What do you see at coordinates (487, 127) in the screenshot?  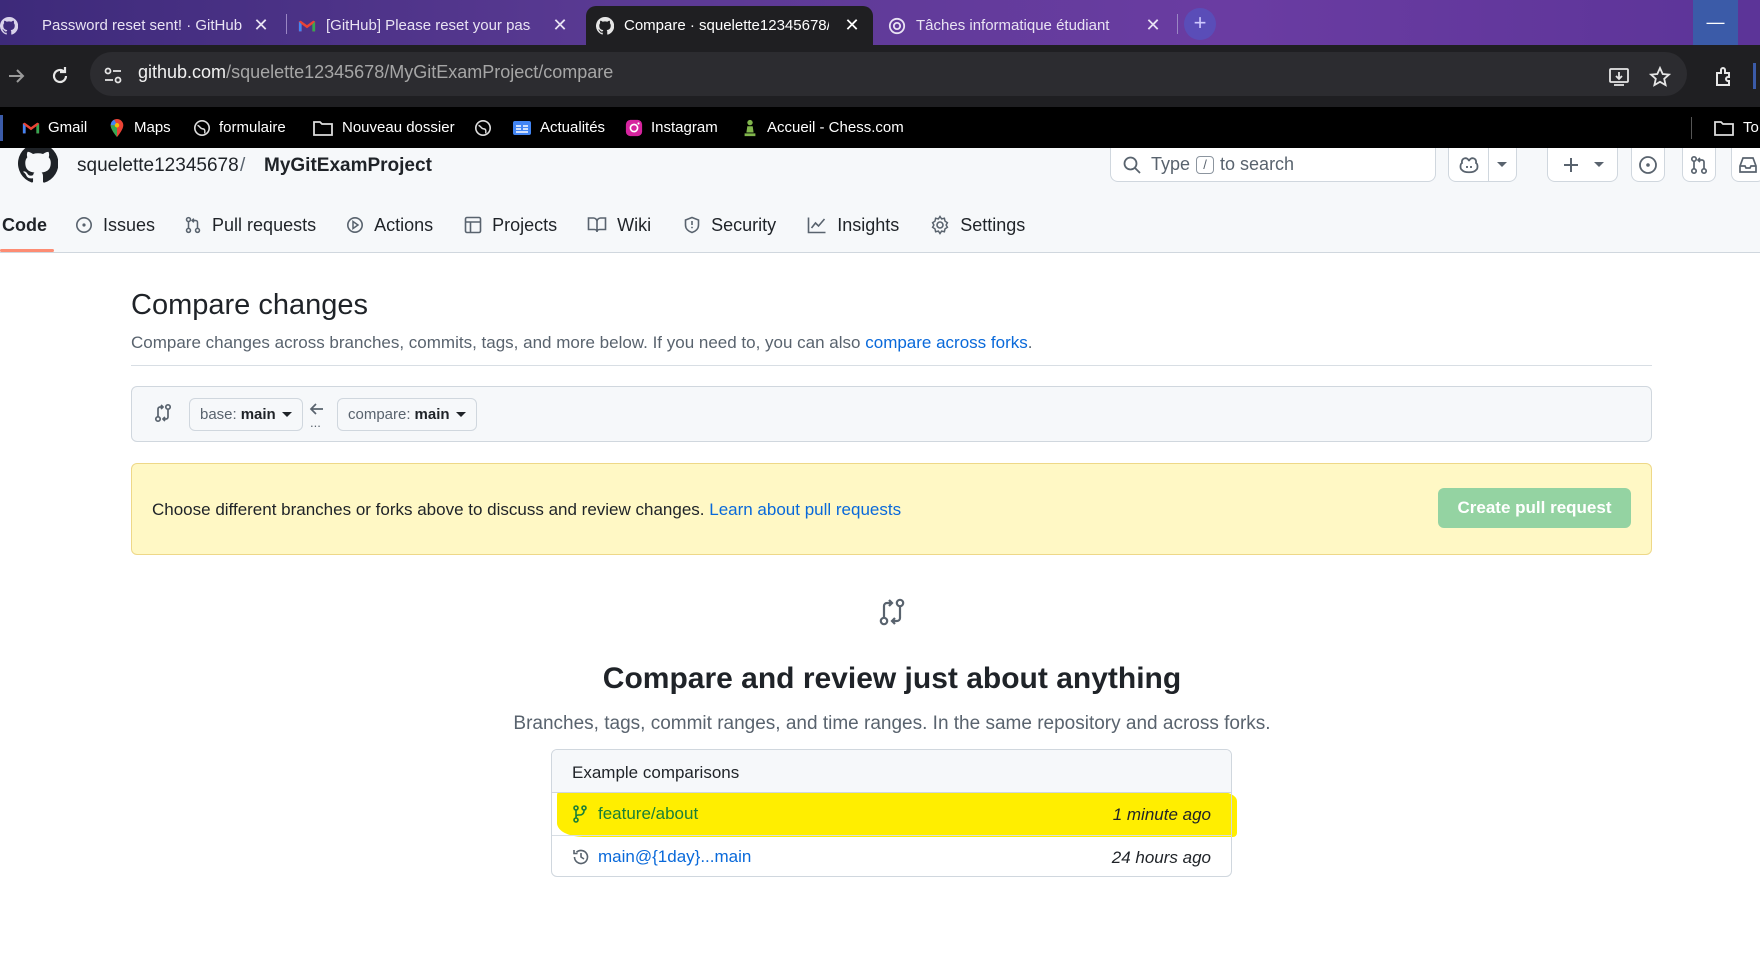 I see `bookmark-globe` at bounding box center [487, 127].